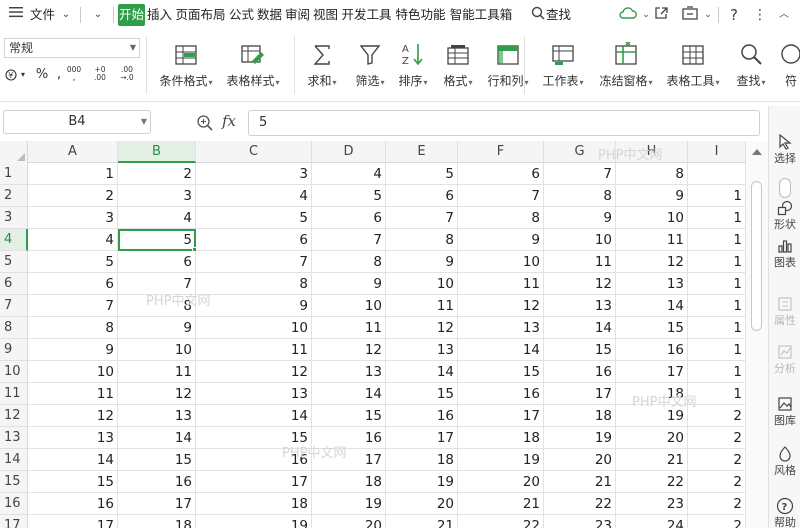  I want to click on cell-i9: 1, so click(717, 350).